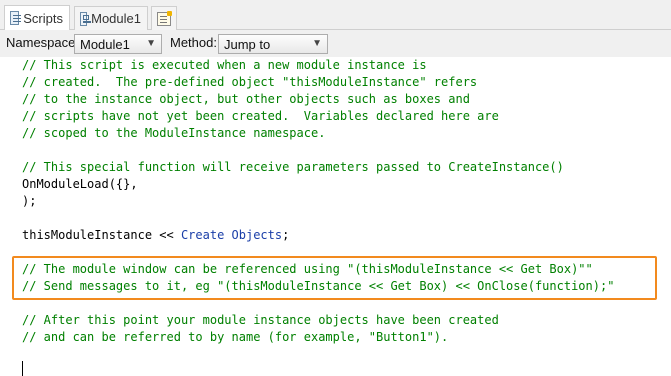  What do you see at coordinates (231, 235) in the screenshot?
I see `code-keyword: Create Objects` at bounding box center [231, 235].